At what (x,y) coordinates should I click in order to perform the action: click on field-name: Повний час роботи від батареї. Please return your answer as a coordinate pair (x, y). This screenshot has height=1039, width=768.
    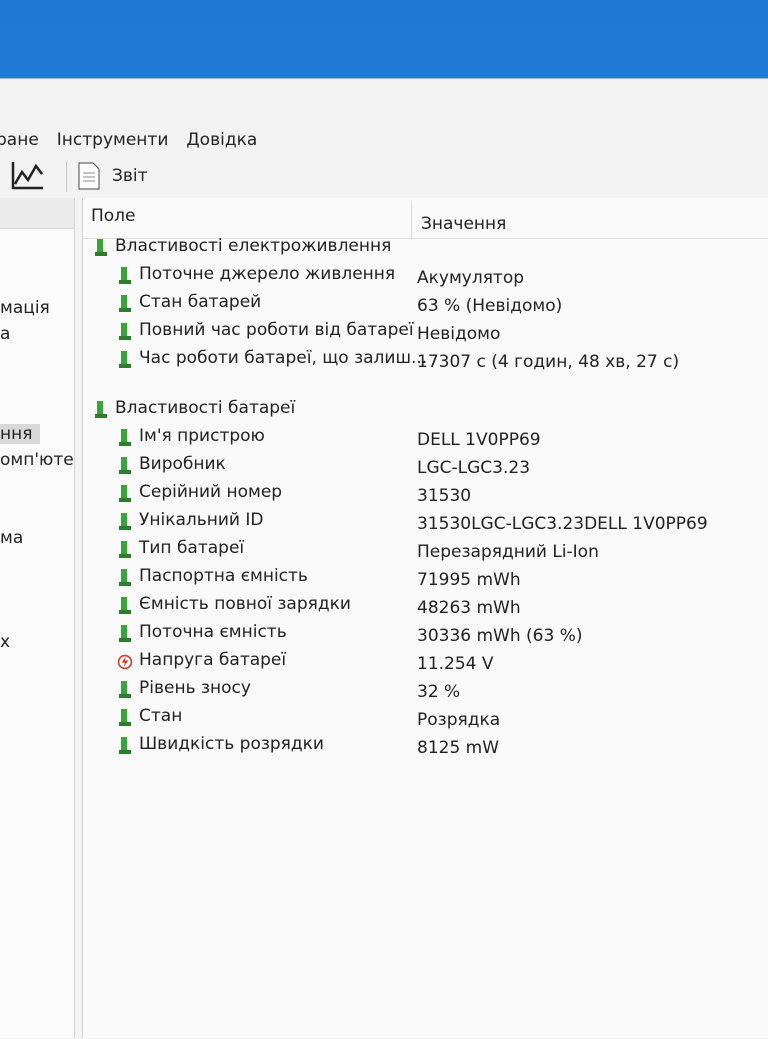
    Looking at the image, I should click on (276, 330).